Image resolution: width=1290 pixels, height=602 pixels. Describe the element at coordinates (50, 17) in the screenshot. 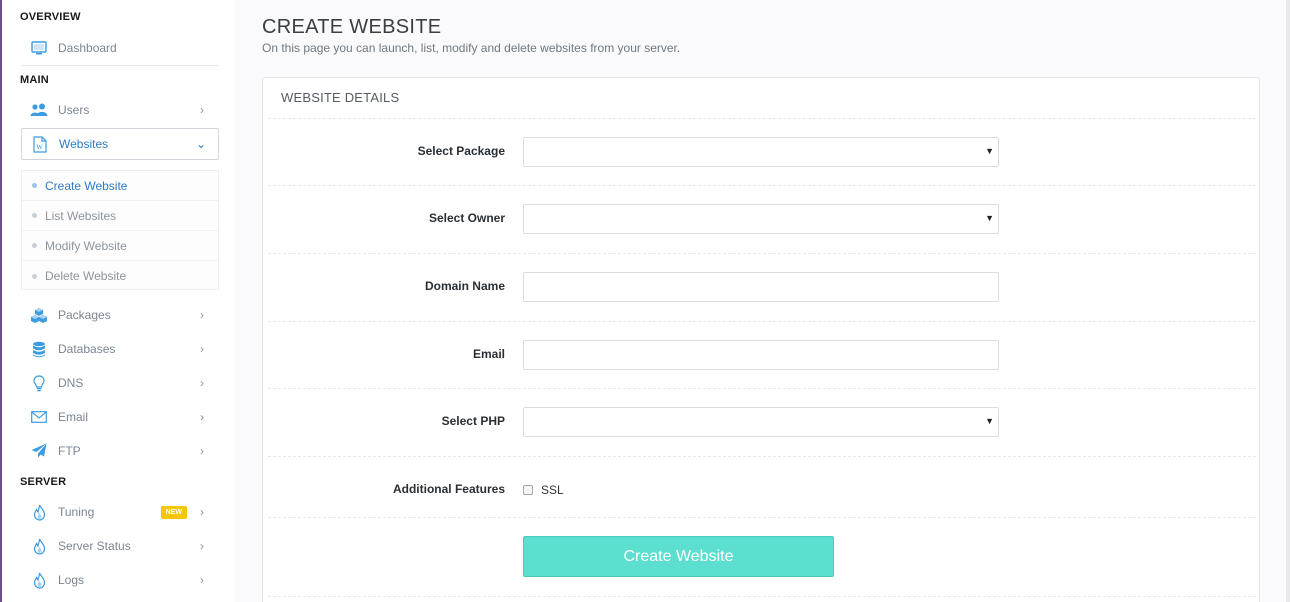

I see `section-title-overview: OVERVIEW` at that location.